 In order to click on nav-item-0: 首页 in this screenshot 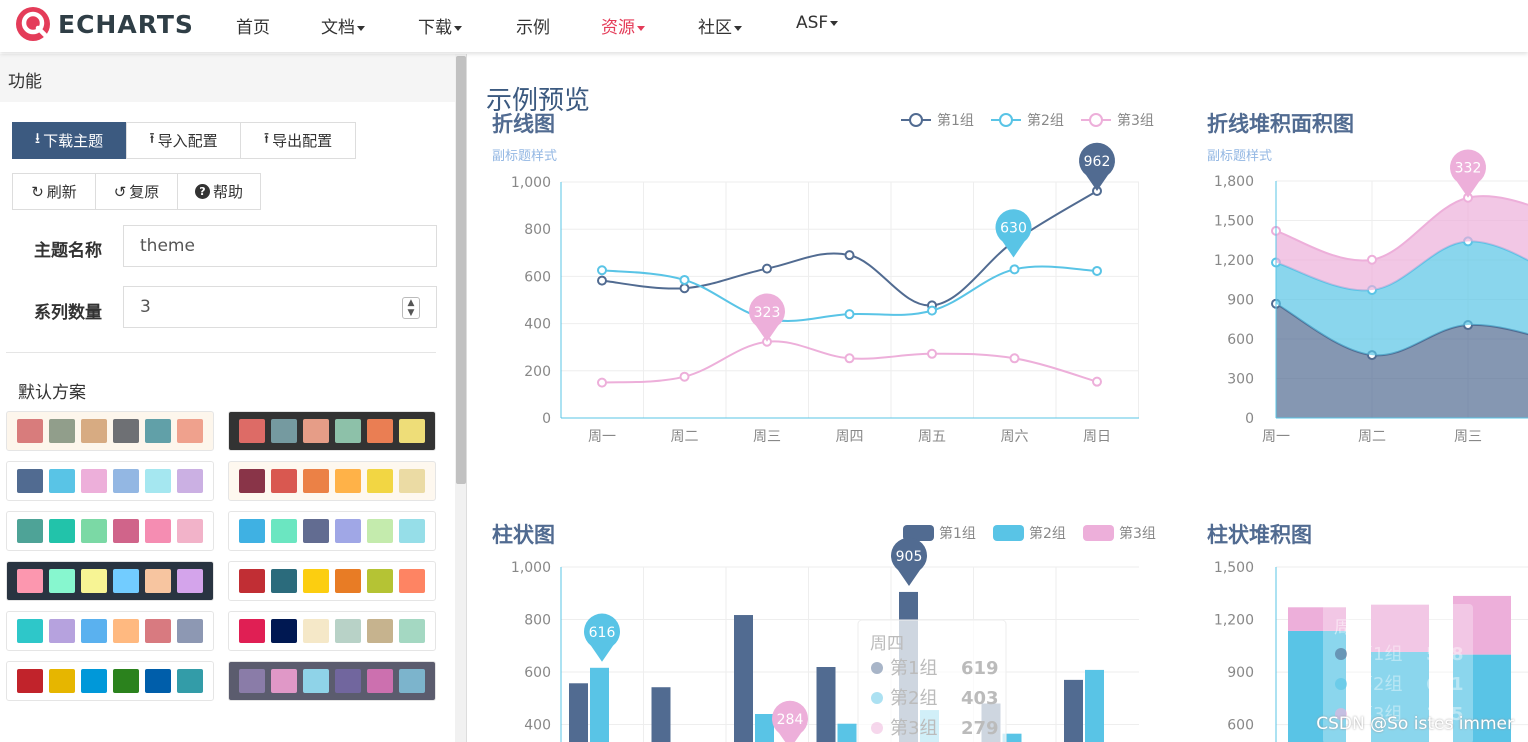, I will do `click(253, 25)`.